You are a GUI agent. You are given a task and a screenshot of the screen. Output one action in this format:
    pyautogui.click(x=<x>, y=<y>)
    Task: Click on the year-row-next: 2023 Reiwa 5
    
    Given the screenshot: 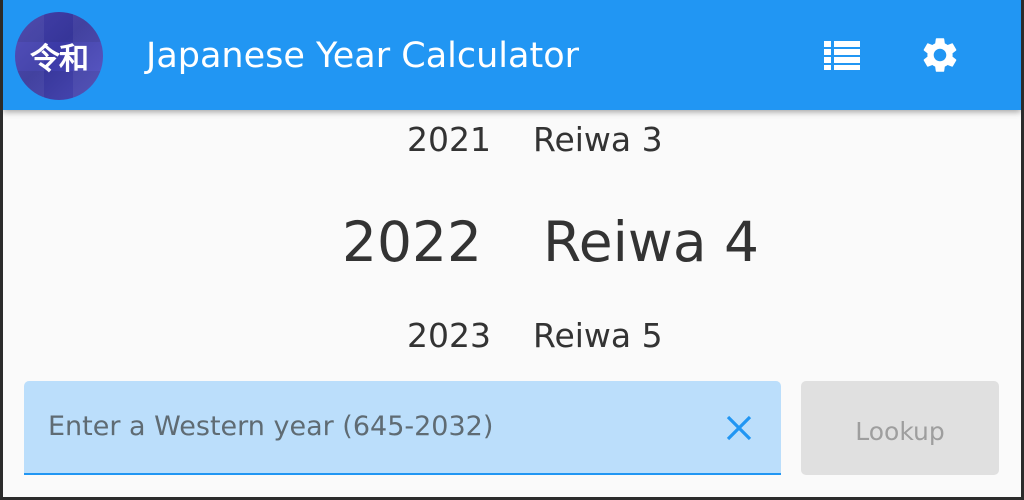 What is the action you would take?
    pyautogui.click(x=512, y=336)
    